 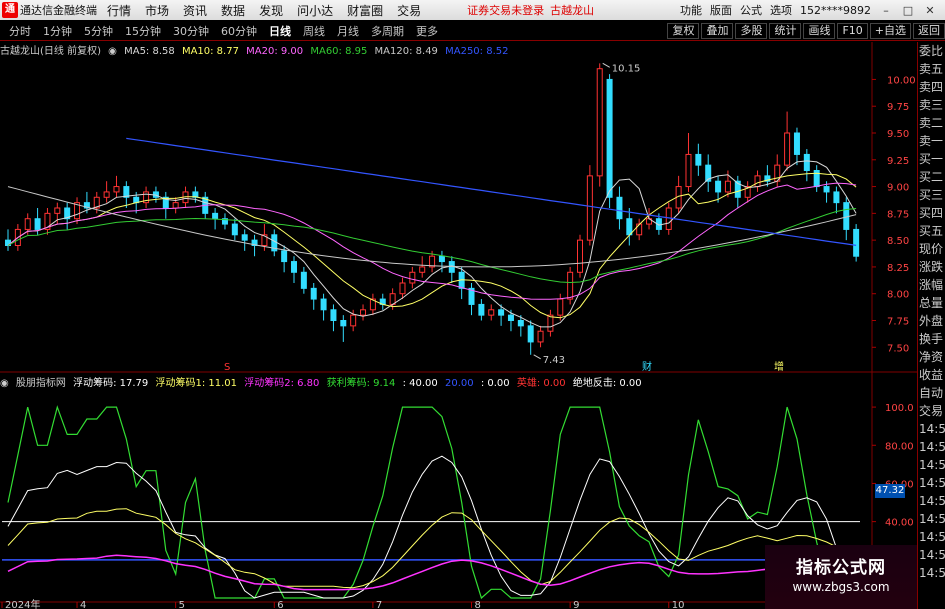 I want to click on period-month: 月线, so click(x=348, y=31).